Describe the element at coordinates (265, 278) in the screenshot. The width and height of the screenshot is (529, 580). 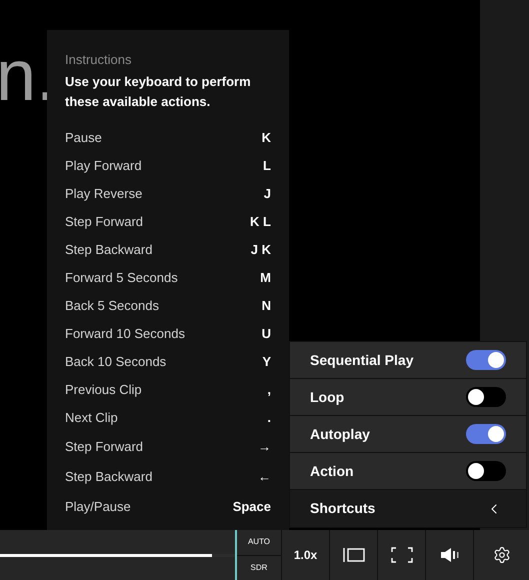
I see `shortcut-key: M` at that location.